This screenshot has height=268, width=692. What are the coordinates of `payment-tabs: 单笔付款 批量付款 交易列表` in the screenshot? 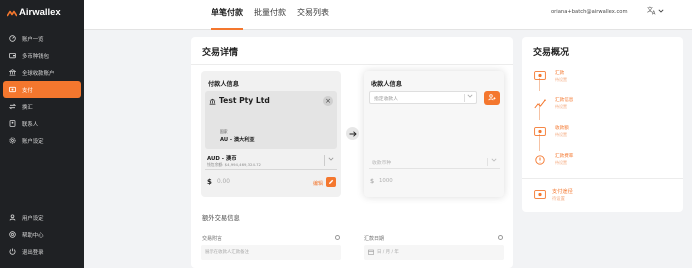 It's located at (270, 15).